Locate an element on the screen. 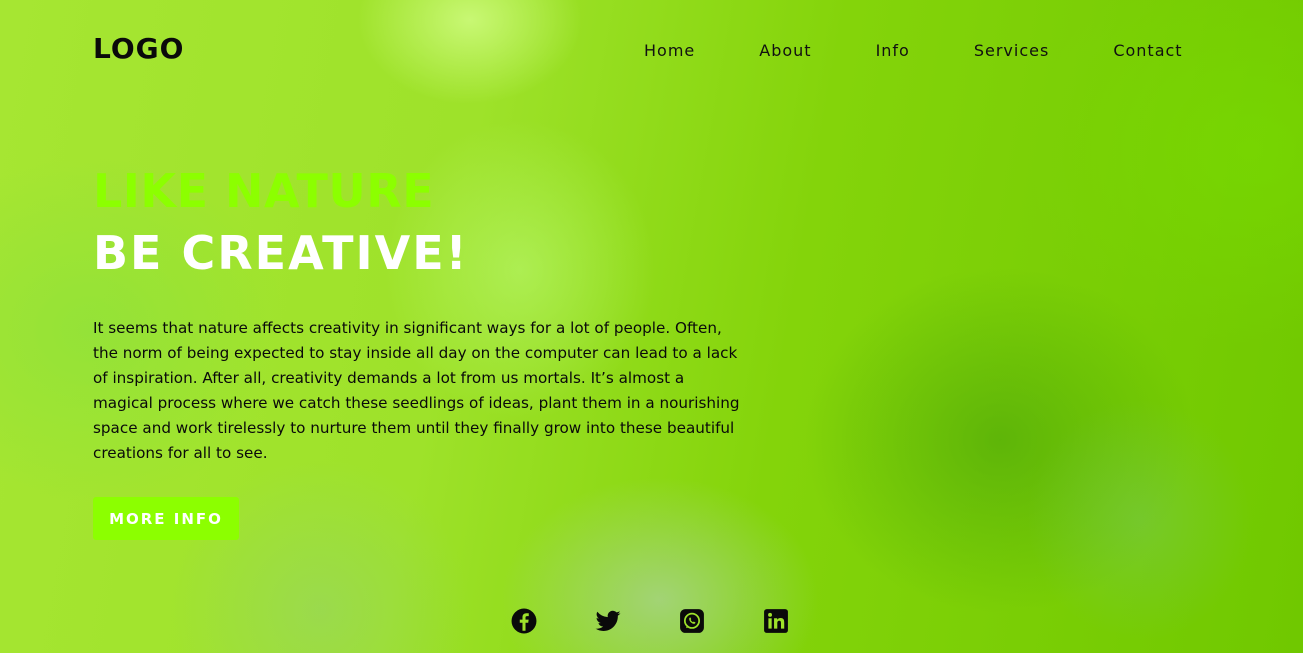 This screenshot has height=653, width=1303. nav-about: About is located at coordinates (785, 50).